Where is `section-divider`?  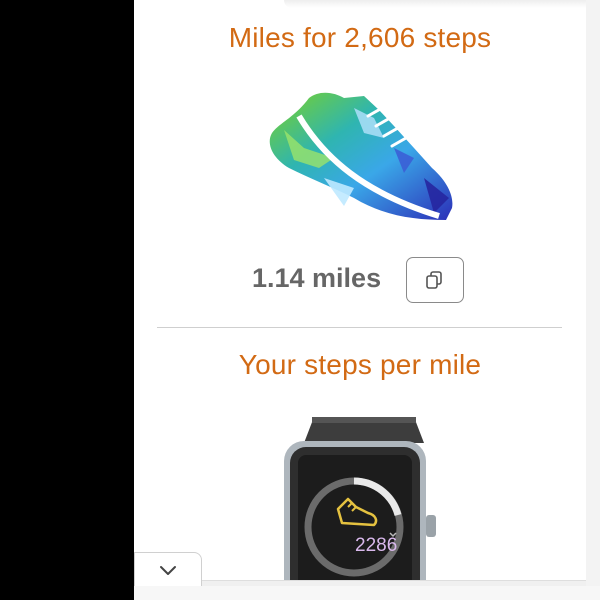
section-divider is located at coordinates (359, 327).